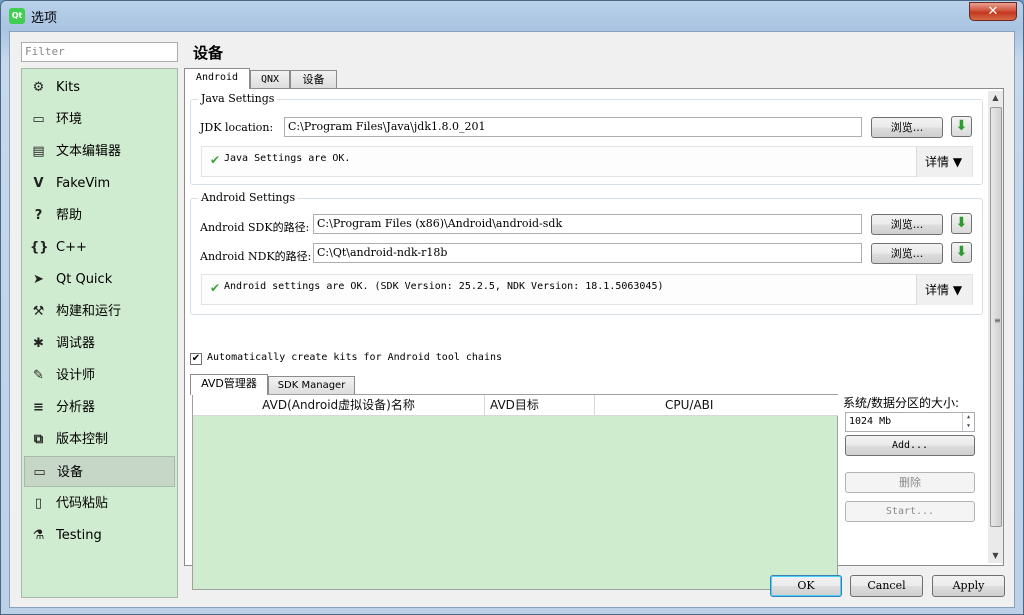 The height and width of the screenshot is (615, 1024). I want to click on sdk-download-button: ⬇, so click(961, 223).